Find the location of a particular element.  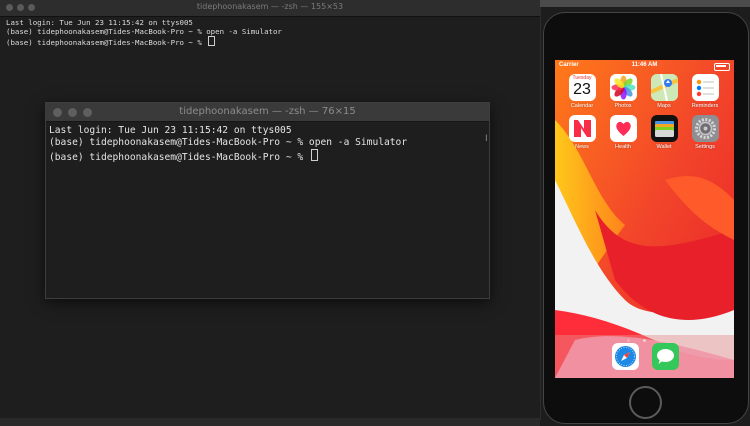

app-reminders: Reminders is located at coordinates (705, 91).